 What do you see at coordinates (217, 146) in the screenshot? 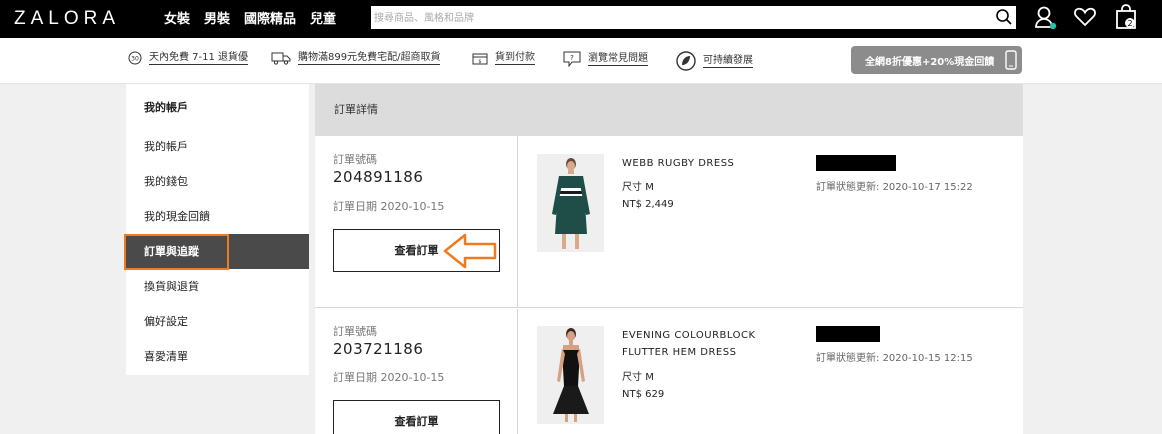
I see `sidebar-item-my-account: 我的帳戶` at bounding box center [217, 146].